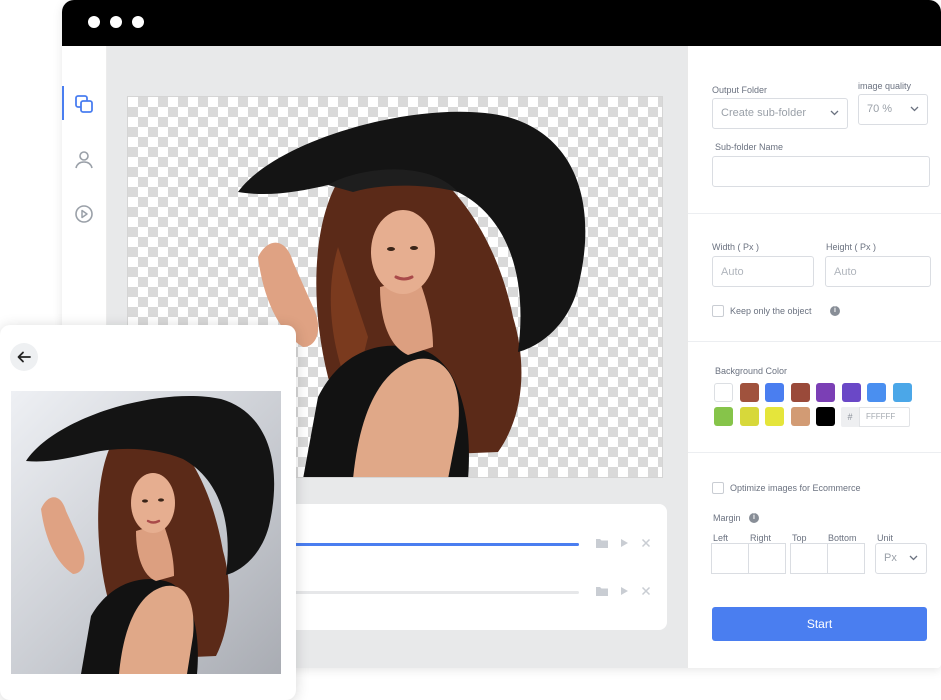  I want to click on arrow-left-icon, so click(24, 357).